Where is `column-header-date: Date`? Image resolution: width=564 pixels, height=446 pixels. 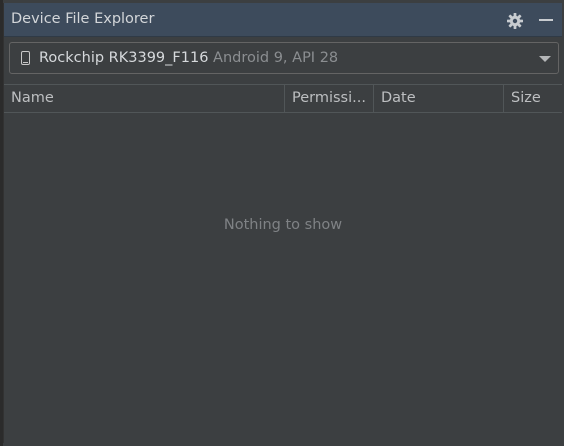
column-header-date: Date is located at coordinates (439, 98).